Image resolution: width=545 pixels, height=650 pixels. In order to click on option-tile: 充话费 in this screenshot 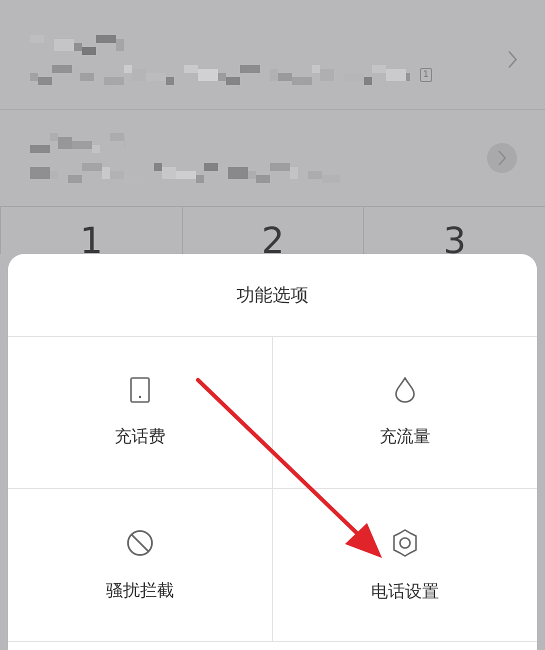, I will do `click(140, 413)`.